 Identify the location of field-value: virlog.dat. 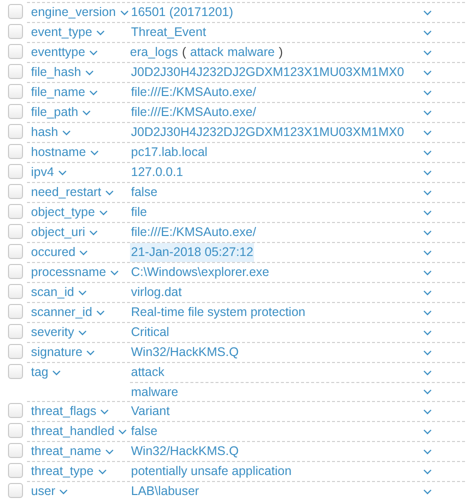
(156, 292).